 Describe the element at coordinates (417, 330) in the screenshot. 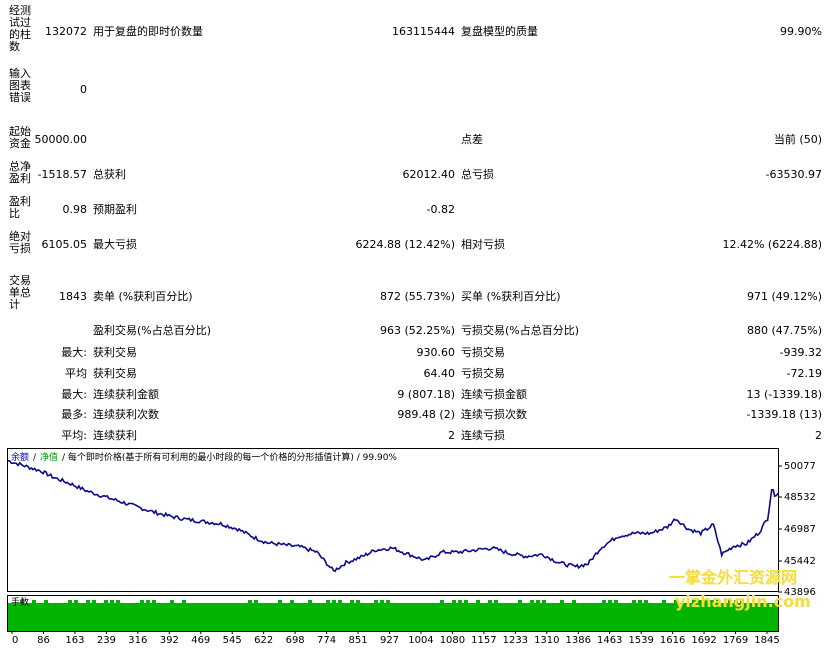

I see `profit-trades-value: 963 (52.25%)` at that location.